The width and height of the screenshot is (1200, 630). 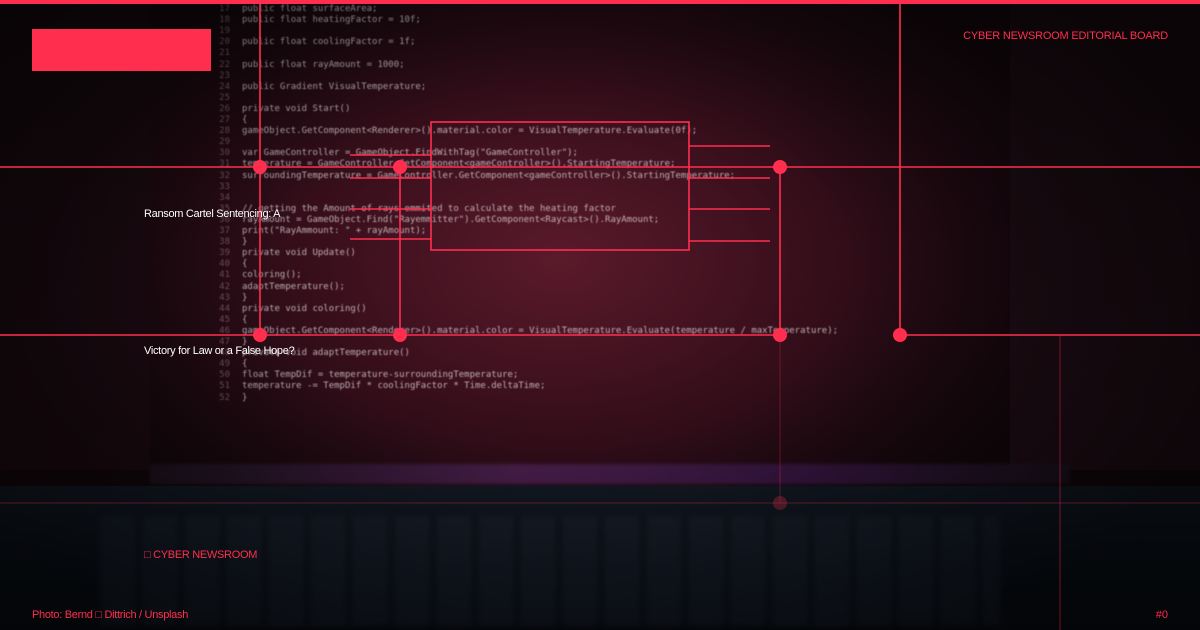 I want to click on photo-credit: Photo: Bernd □ Dittrich / Unsplash, so click(x=110, y=615).